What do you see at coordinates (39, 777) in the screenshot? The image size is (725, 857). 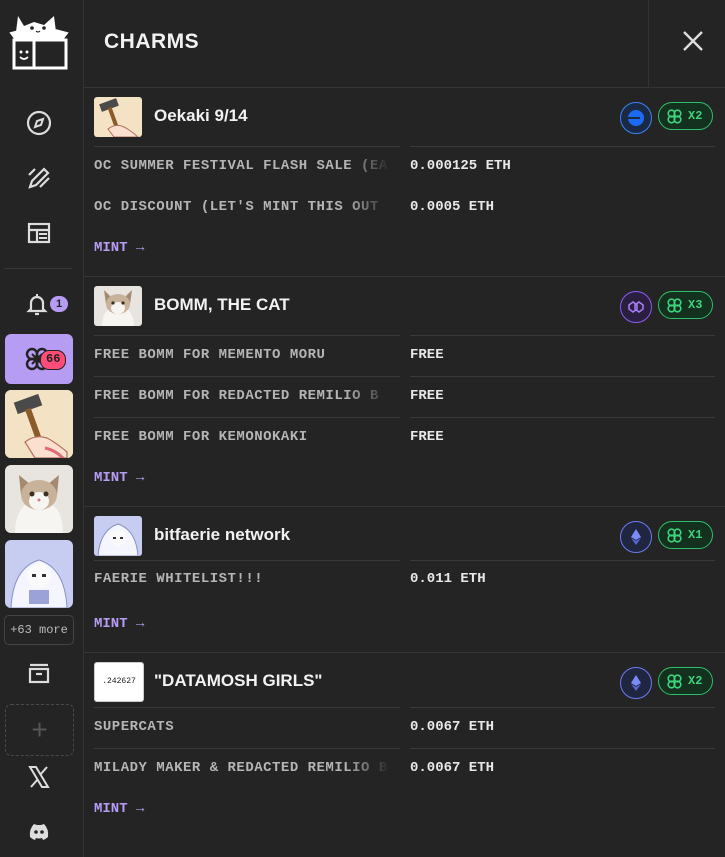 I see `x-twitter-icon` at bounding box center [39, 777].